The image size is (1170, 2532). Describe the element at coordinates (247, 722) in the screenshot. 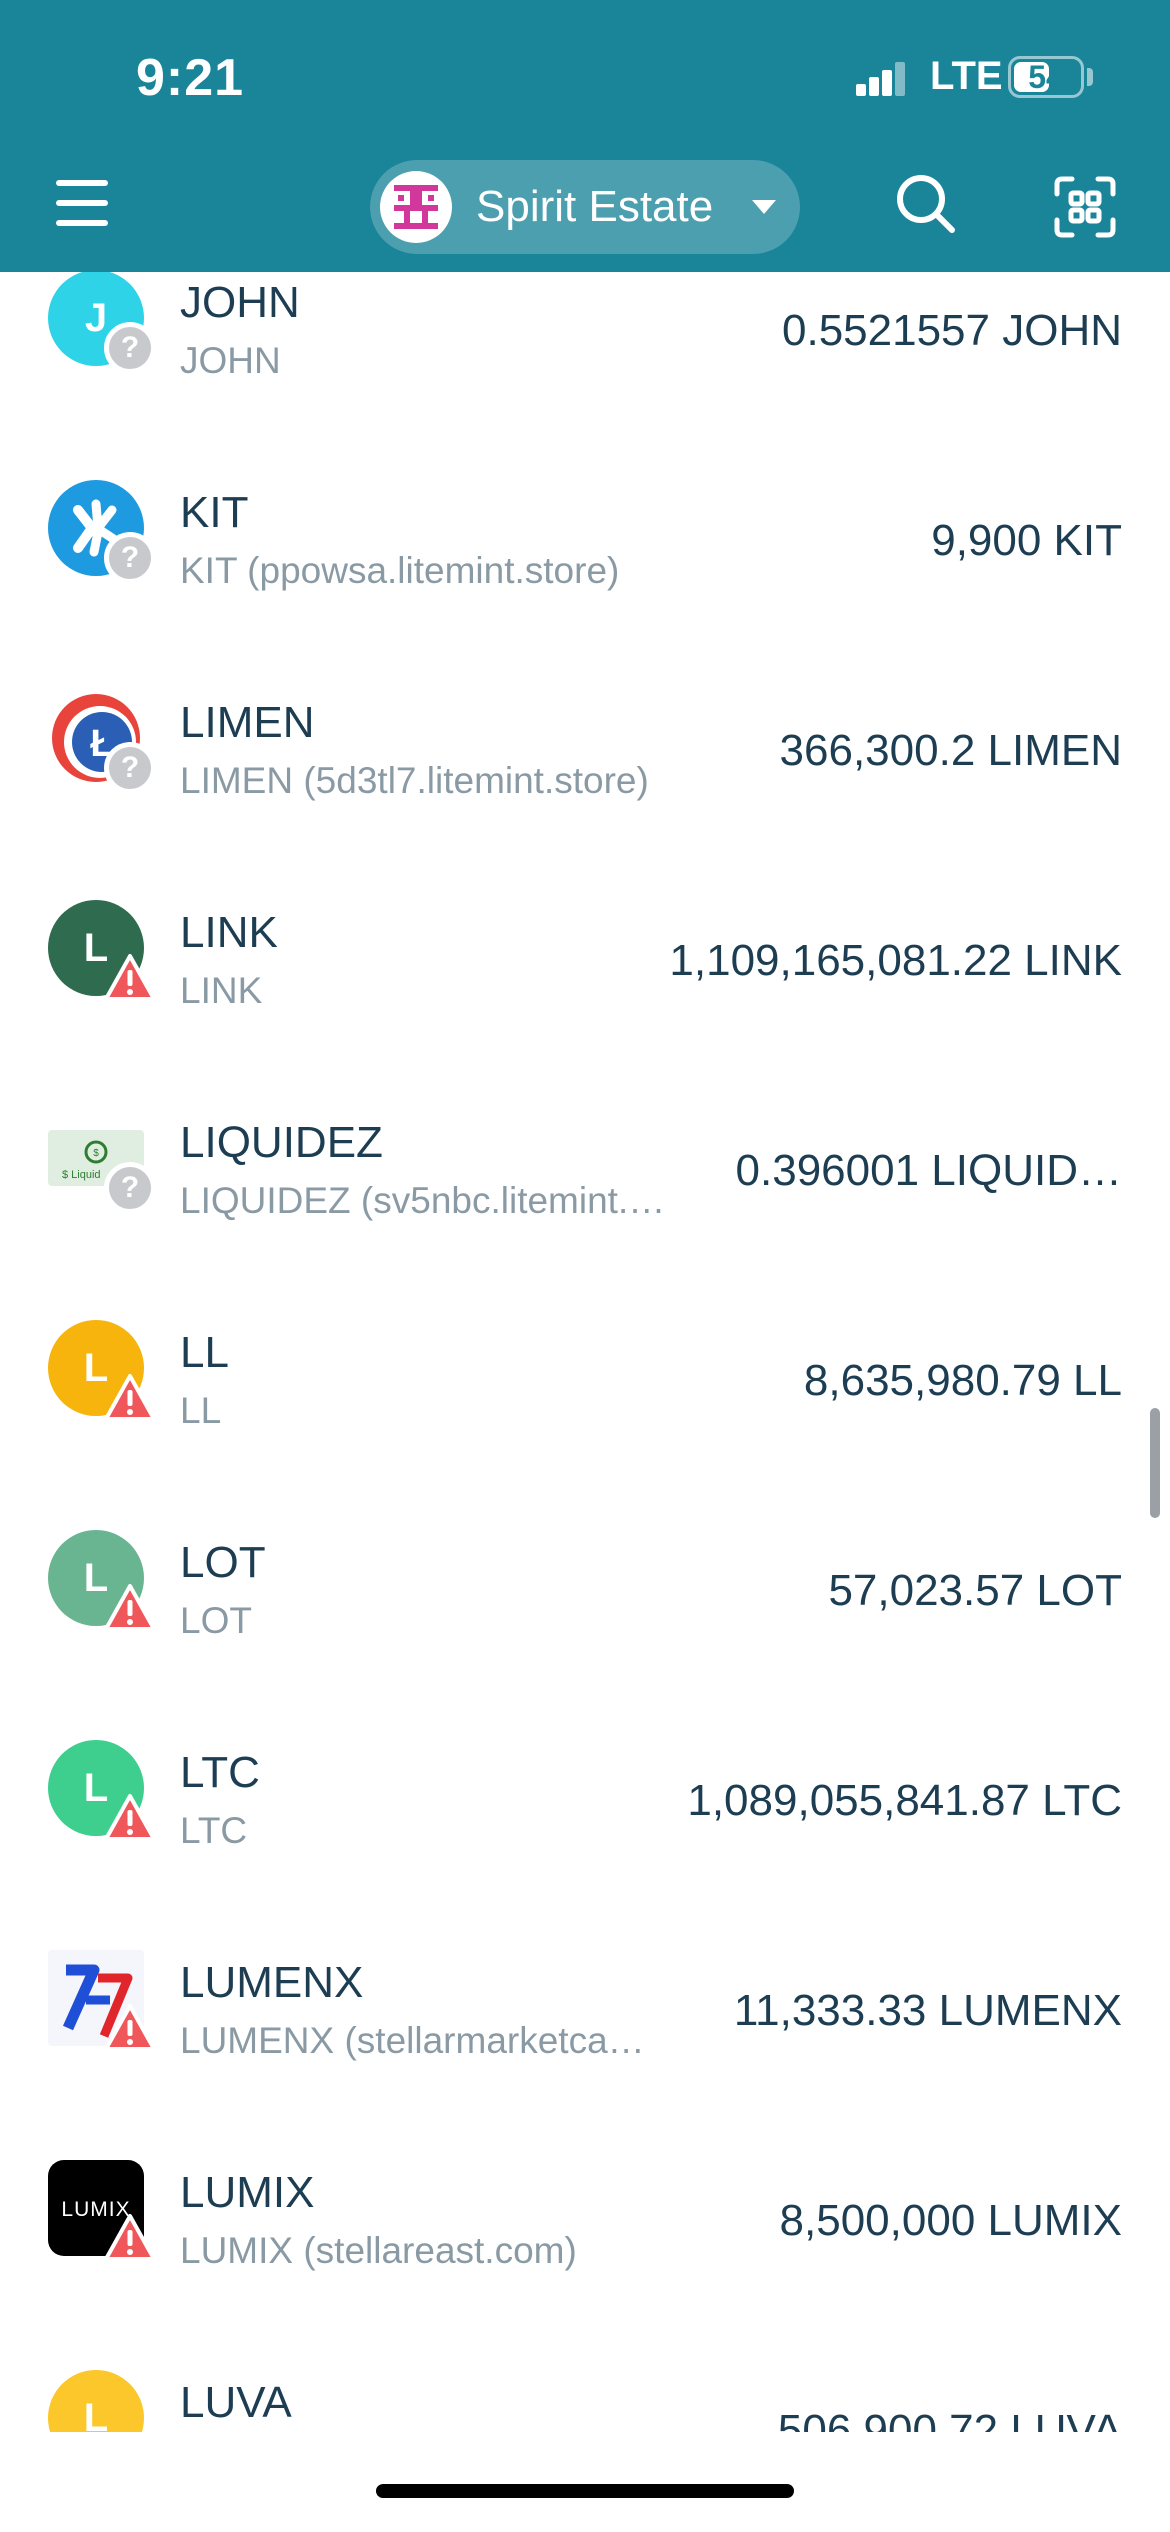

I see `asset-code: LIMEN` at that location.